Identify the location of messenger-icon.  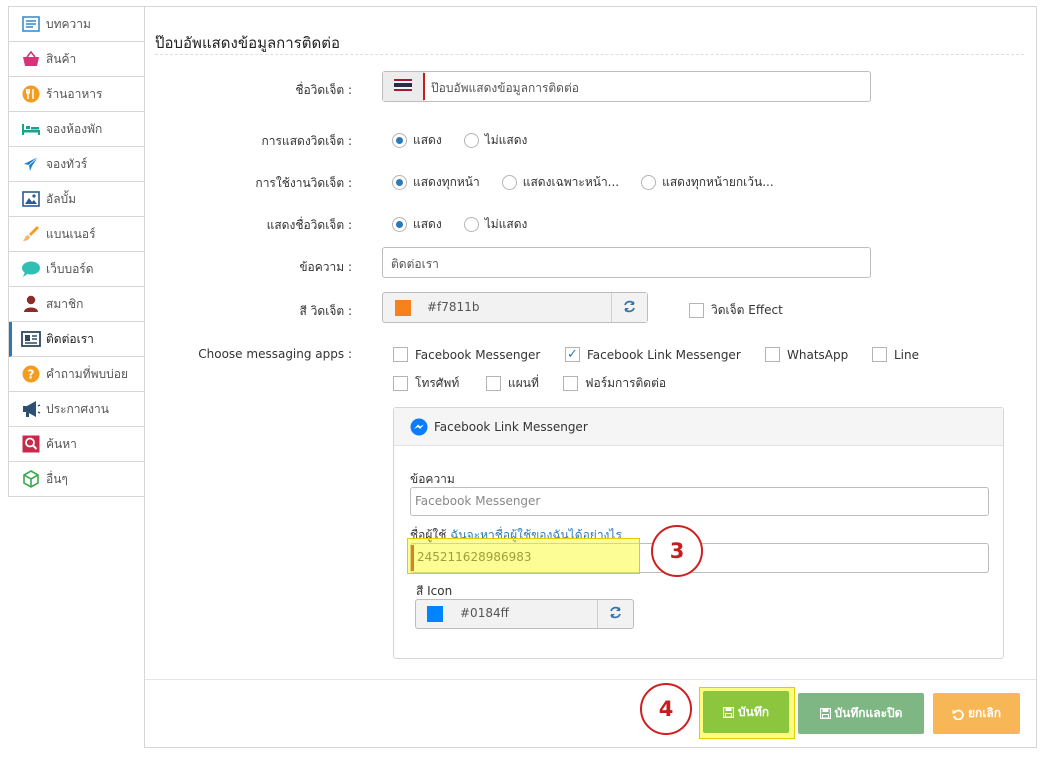
(419, 427).